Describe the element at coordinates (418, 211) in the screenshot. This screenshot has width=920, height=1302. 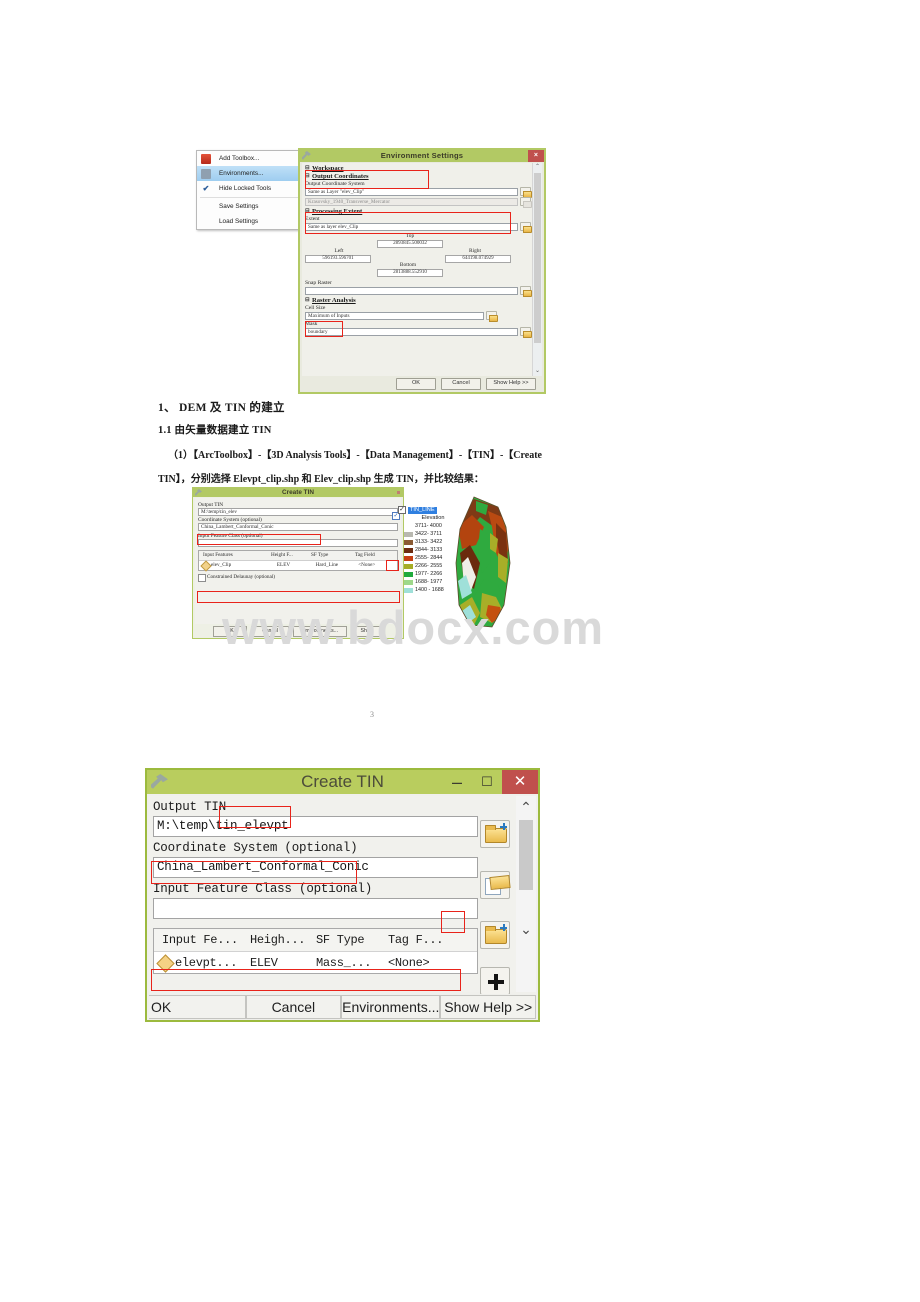
I see `group-processing-extent: Processing Extent` at that location.